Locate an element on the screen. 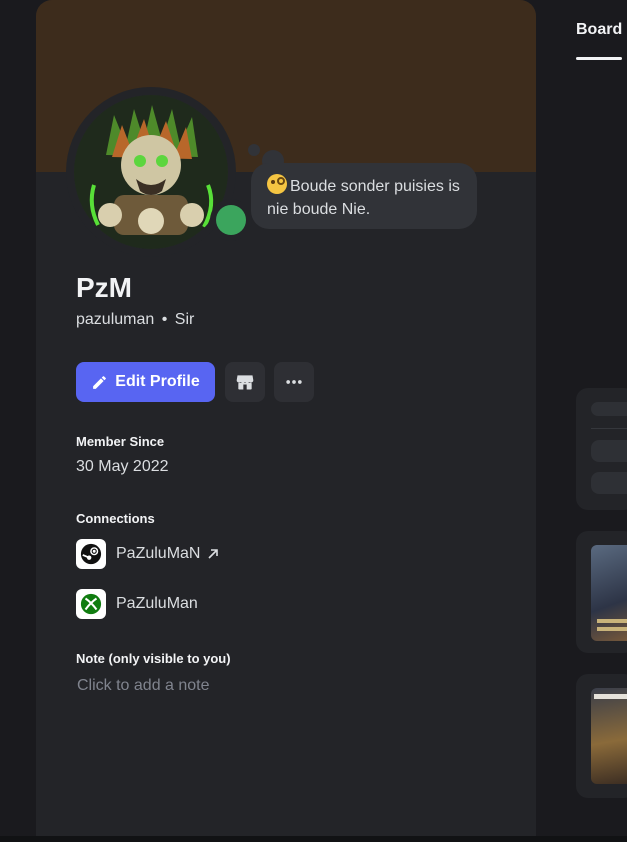 The image size is (627, 842). external-link-icon is located at coordinates (213, 554).